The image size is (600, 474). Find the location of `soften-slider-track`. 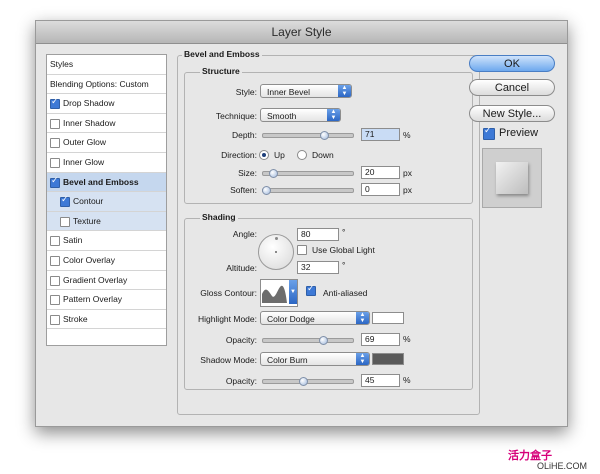

soften-slider-track is located at coordinates (308, 190).